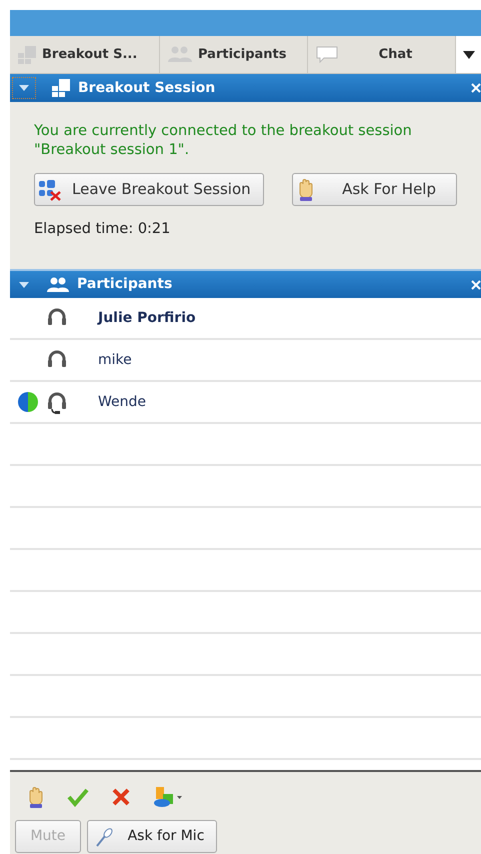 The height and width of the screenshot is (854, 481). I want to click on tab: Participants, so click(234, 54).